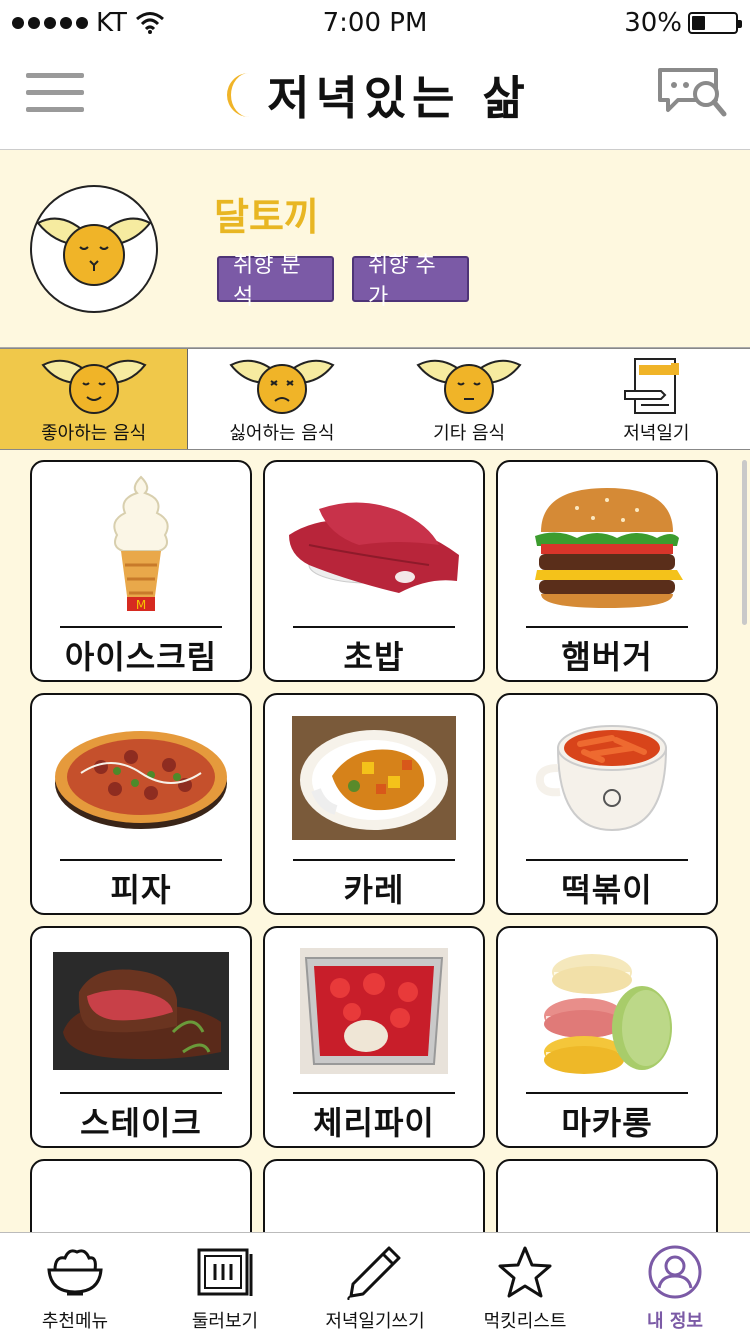 This screenshot has height=1334, width=750. What do you see at coordinates (374, 1273) in the screenshot?
I see `pen-icon` at bounding box center [374, 1273].